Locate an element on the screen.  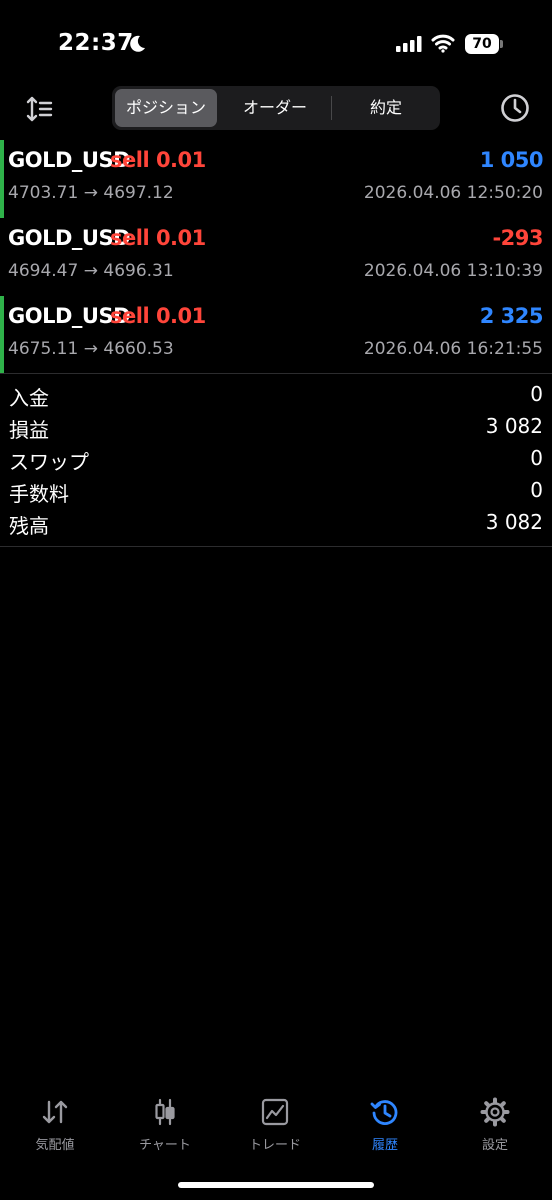
tab-history: 履歴 is located at coordinates (385, 1125).